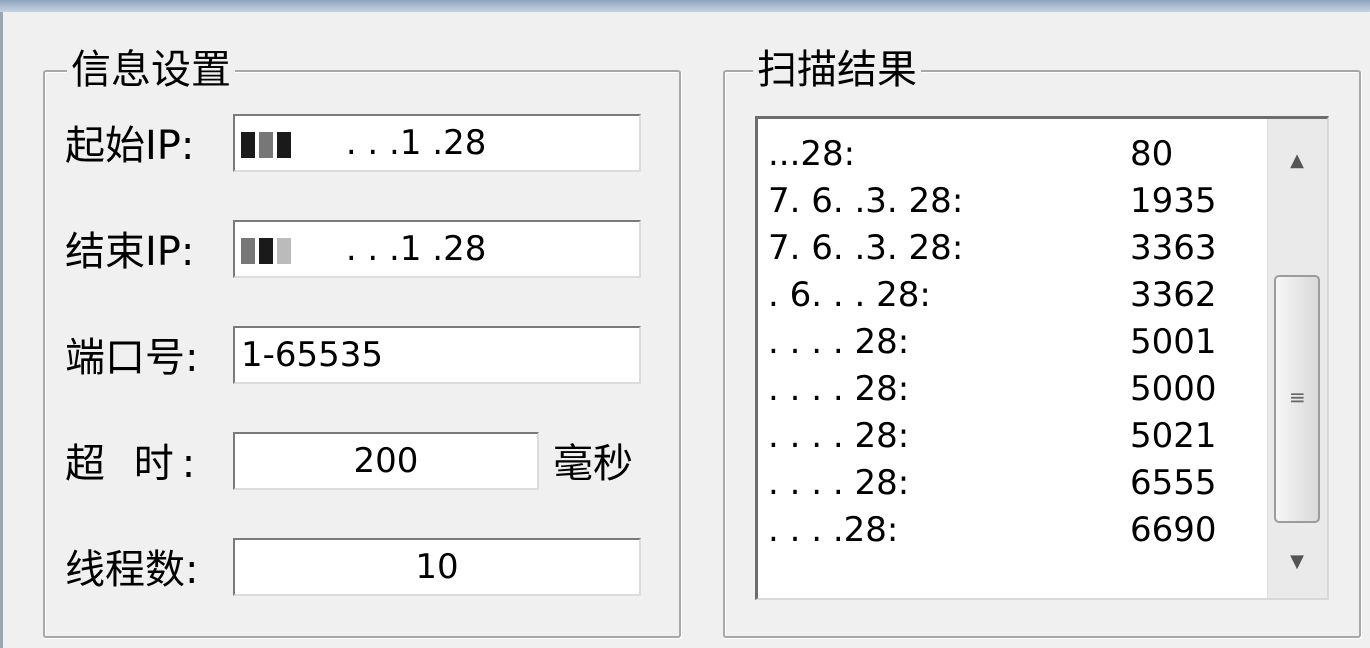  What do you see at coordinates (1013, 389) in the screenshot?
I see `result-row: . . . . 28: 5000` at bounding box center [1013, 389].